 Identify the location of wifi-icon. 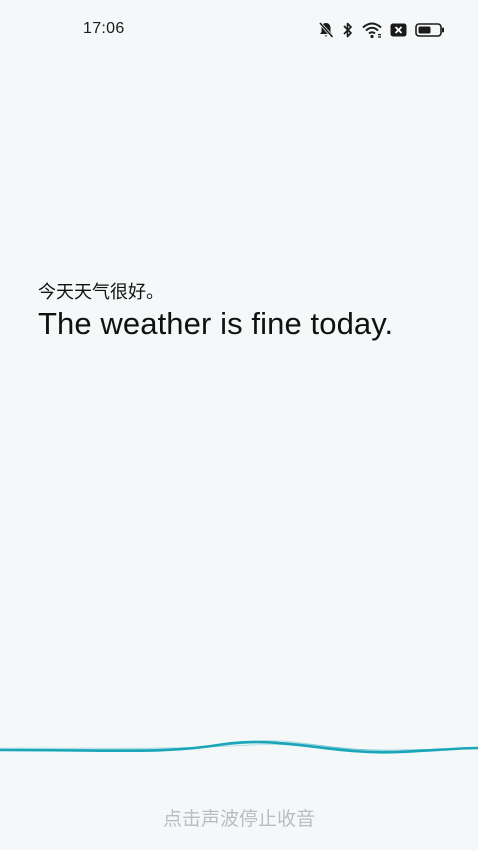
(372, 30).